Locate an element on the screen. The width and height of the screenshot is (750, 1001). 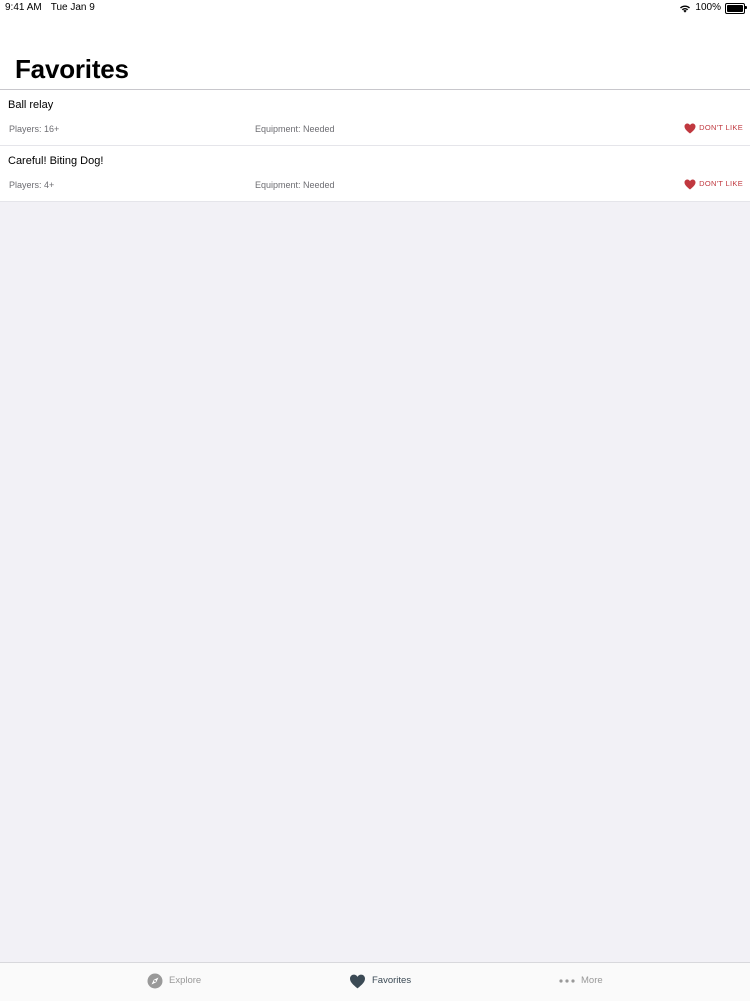
page-title: Favorites is located at coordinates (72, 69).